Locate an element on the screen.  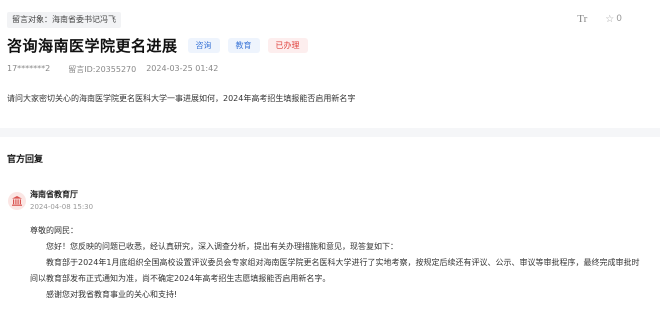
title-row: 咨询海南医学院更名进展 咨询 教育 已办理 is located at coordinates (157, 45).